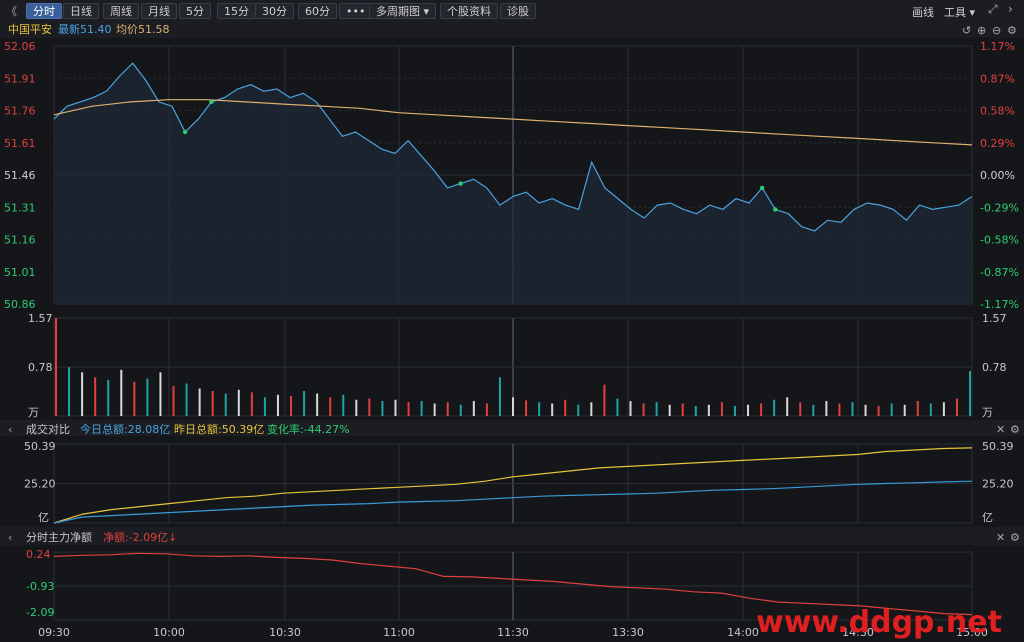 The image size is (1024, 642). Describe the element at coordinates (236, 11) in the screenshot. I see `tab-5: 15分` at that location.